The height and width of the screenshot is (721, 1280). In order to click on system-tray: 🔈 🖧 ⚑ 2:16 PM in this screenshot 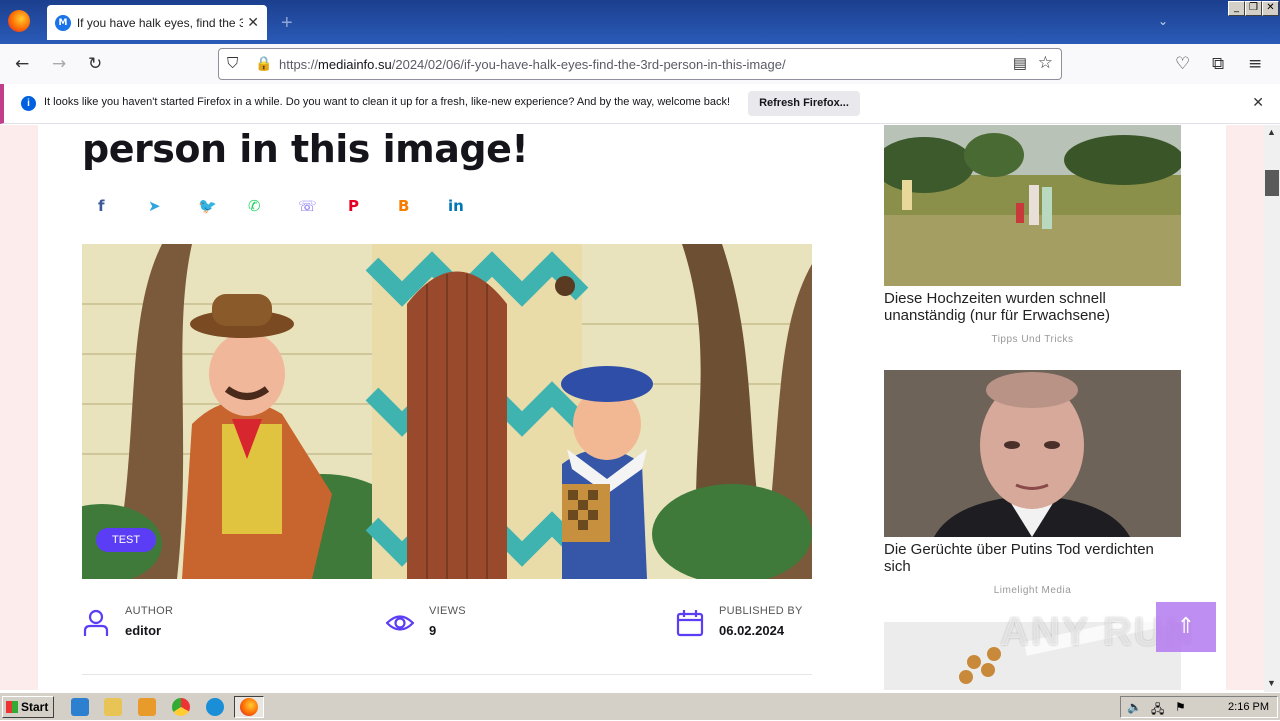, I will do `click(1199, 707)`.